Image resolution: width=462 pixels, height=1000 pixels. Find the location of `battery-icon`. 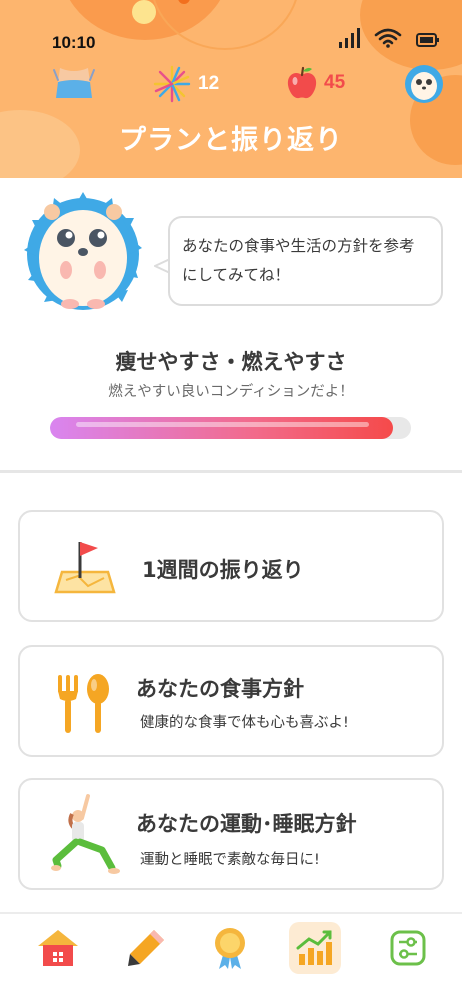

battery-icon is located at coordinates (427, 40).